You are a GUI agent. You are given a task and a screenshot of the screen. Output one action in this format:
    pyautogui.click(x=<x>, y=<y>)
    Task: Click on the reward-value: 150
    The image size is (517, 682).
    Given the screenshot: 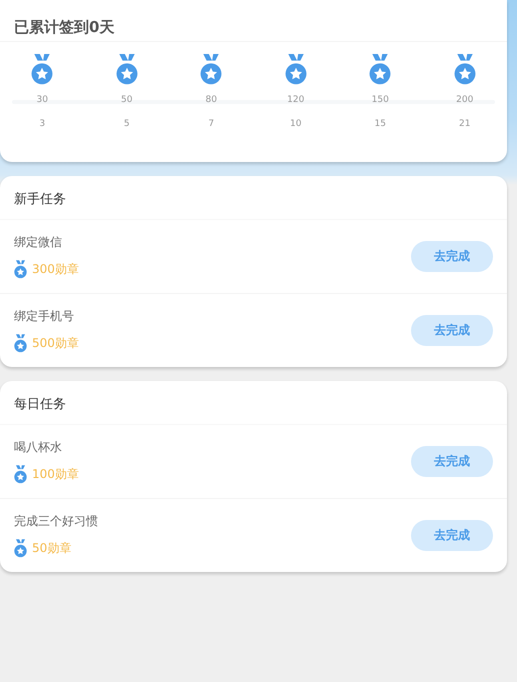 What is the action you would take?
    pyautogui.click(x=380, y=100)
    